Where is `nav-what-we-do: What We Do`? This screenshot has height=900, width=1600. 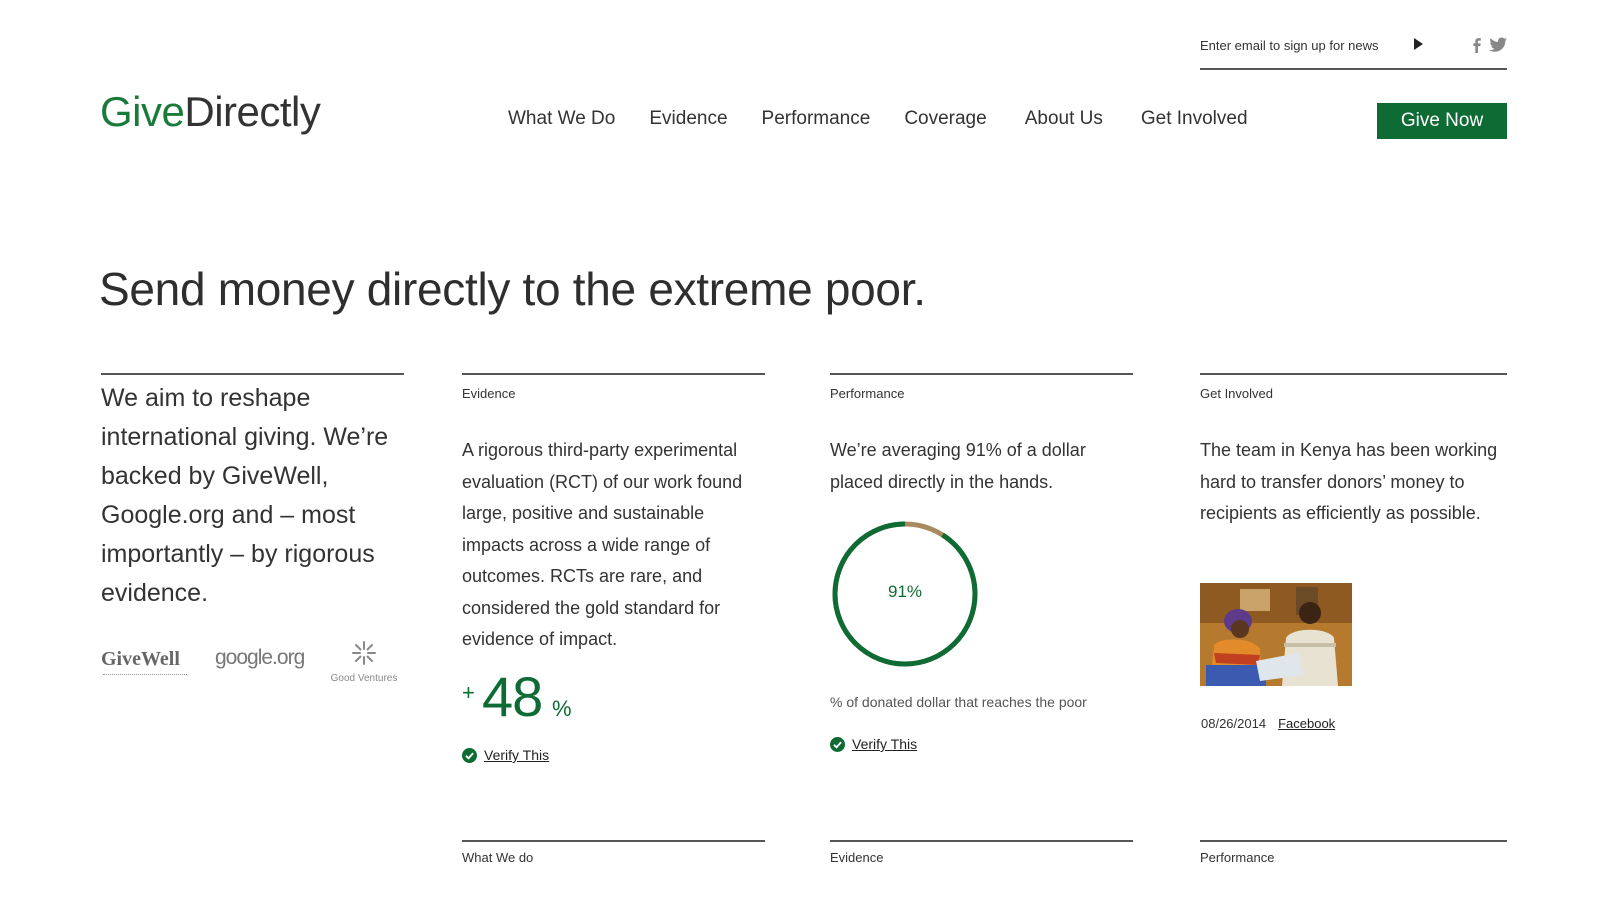
nav-what-we-do: What We Do is located at coordinates (561, 119).